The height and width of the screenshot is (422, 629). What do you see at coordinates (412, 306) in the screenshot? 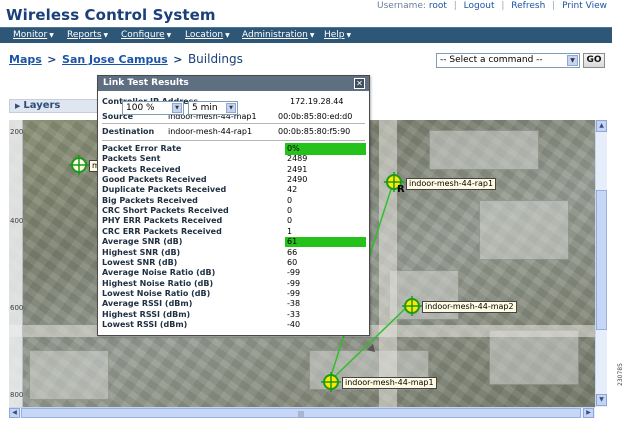
I see `ap-marker-map2-icon` at bounding box center [412, 306].